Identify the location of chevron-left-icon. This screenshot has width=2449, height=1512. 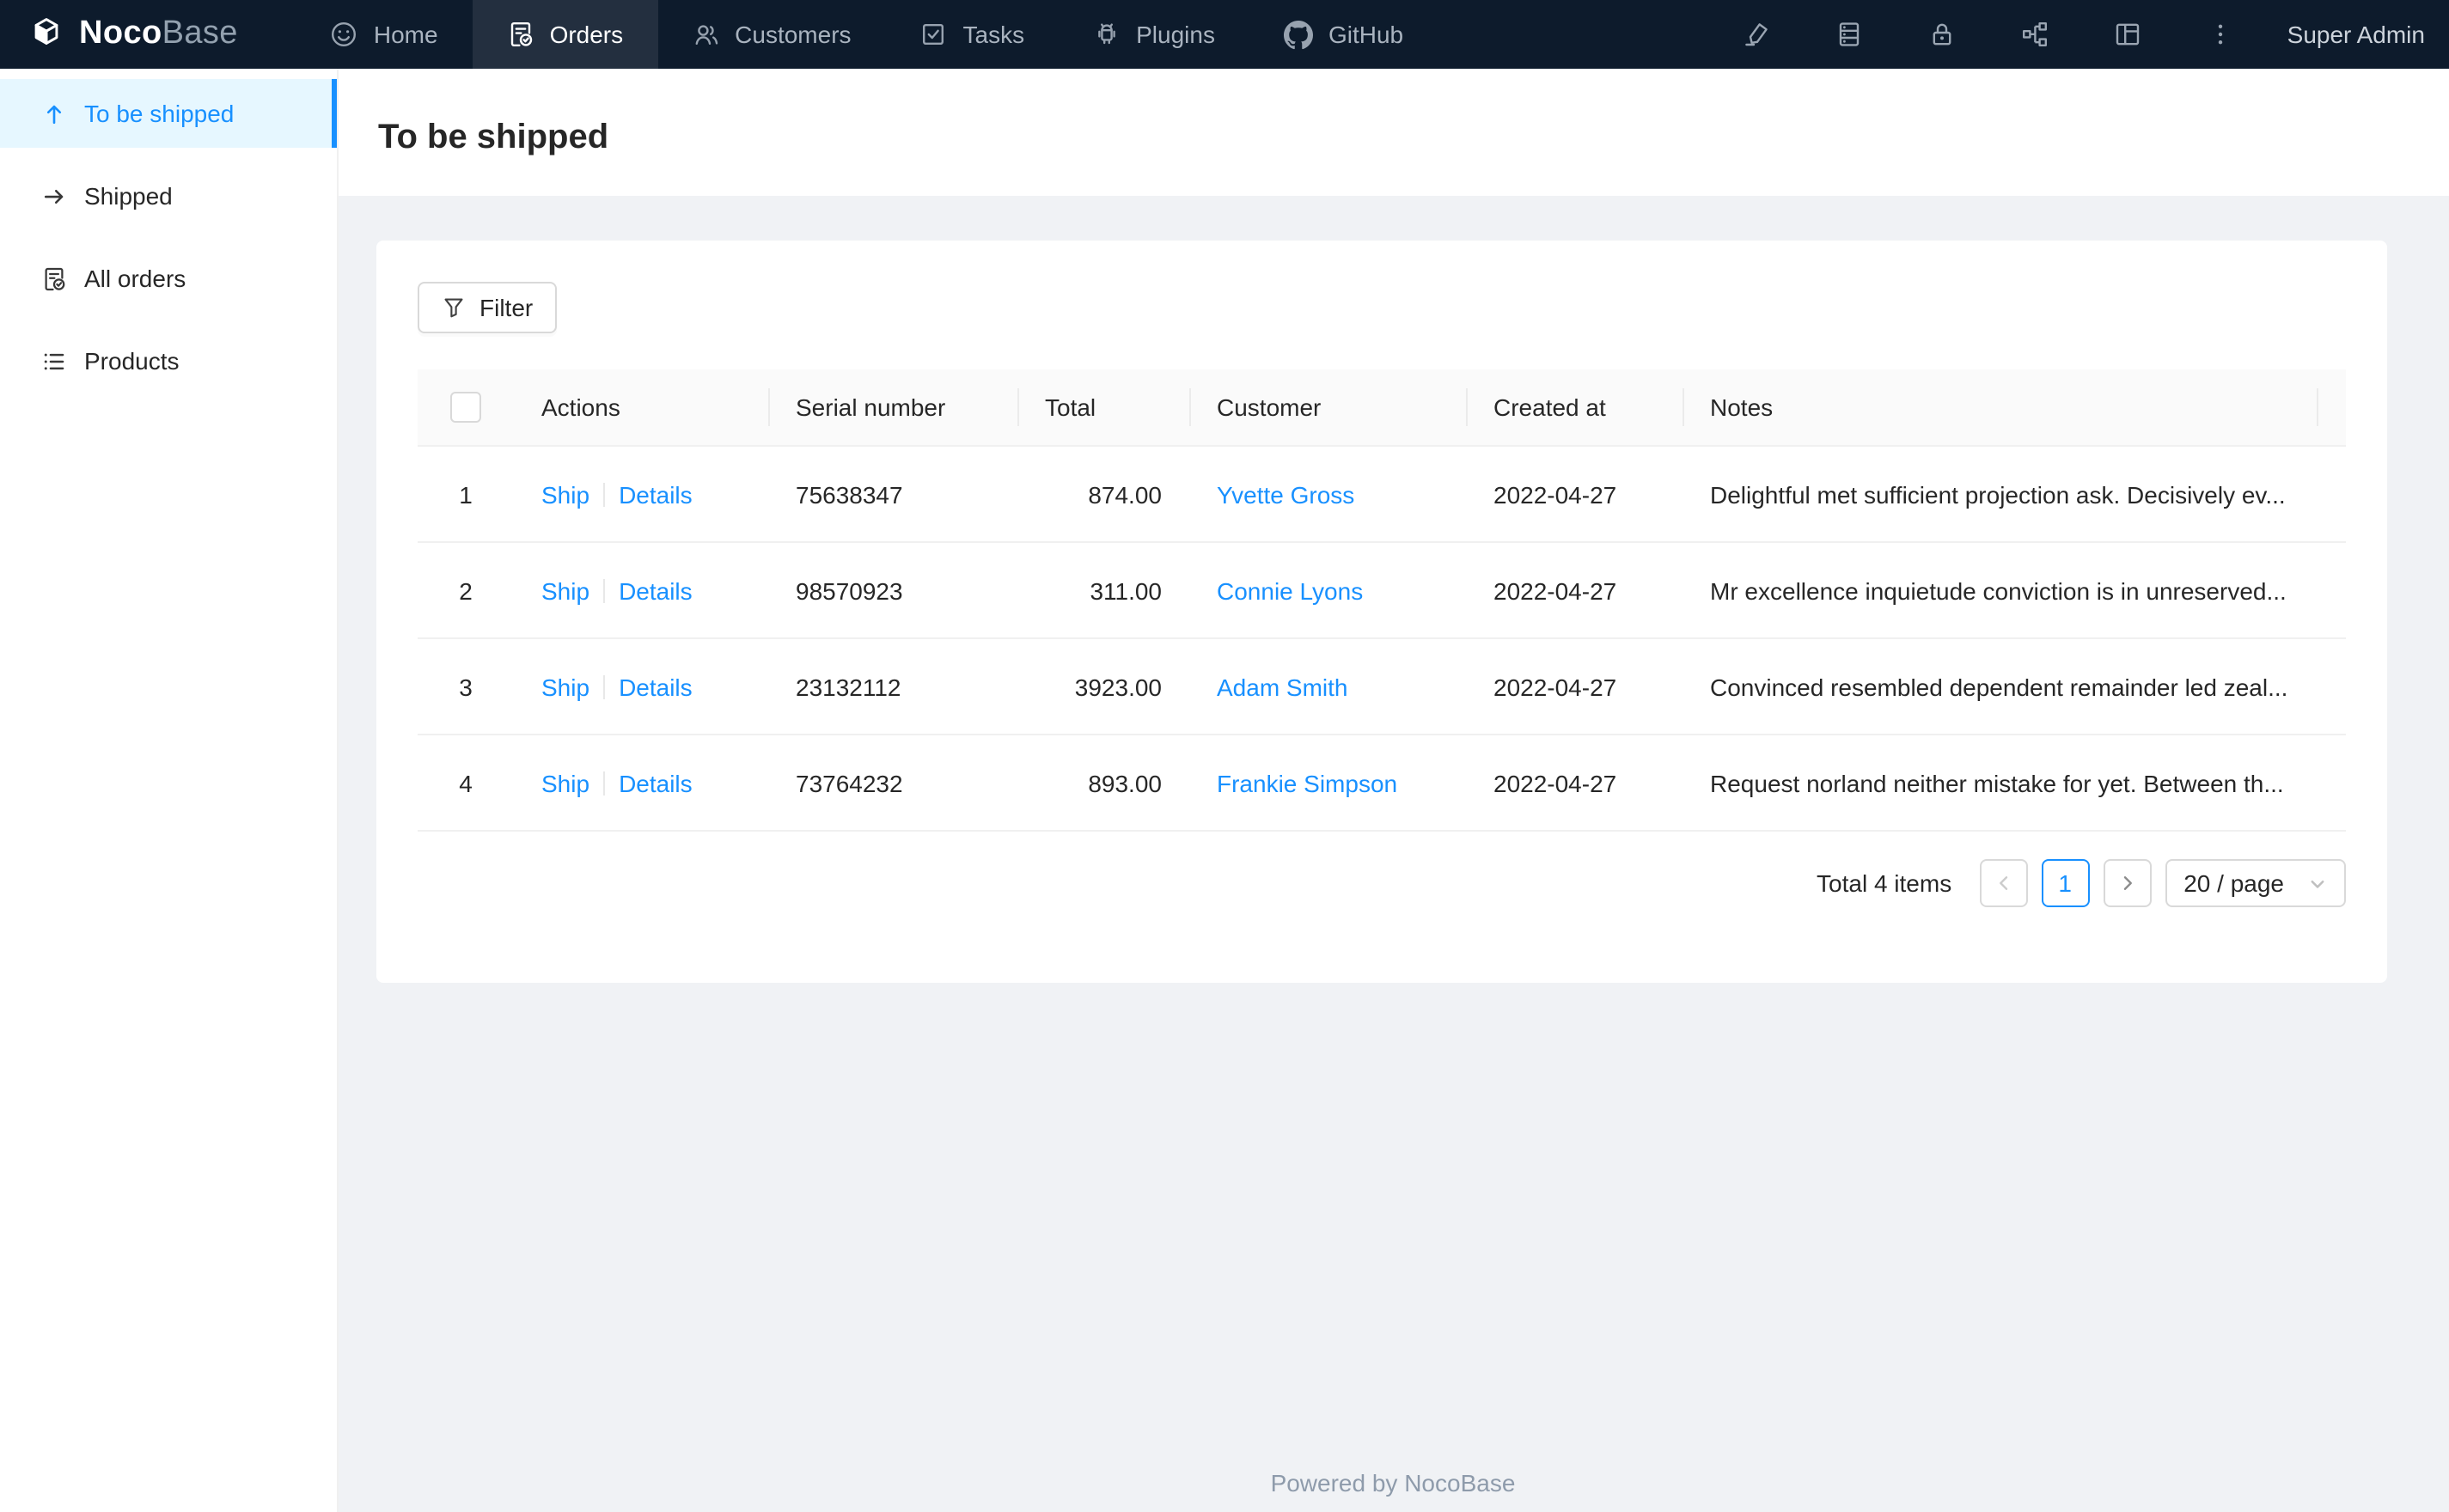
(2003, 883).